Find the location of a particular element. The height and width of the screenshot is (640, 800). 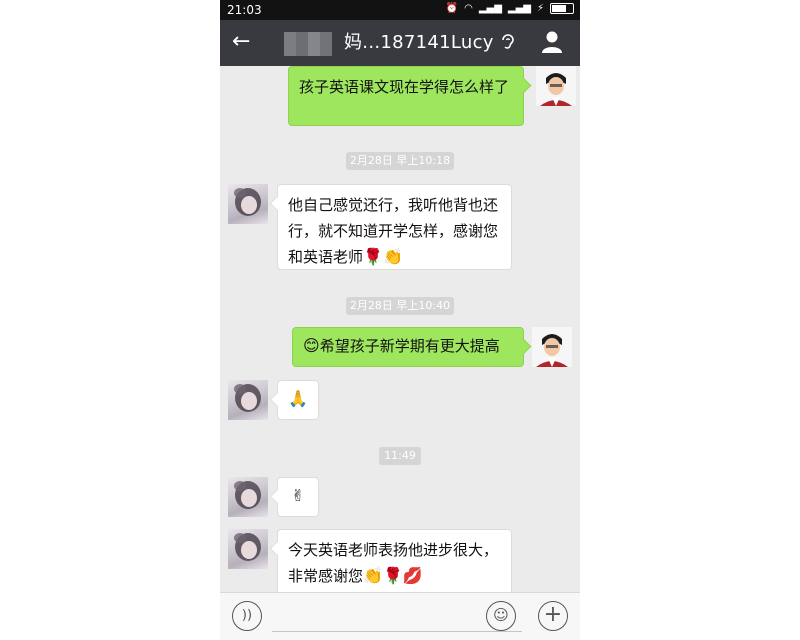

message-emoji: 😊 is located at coordinates (311, 345).